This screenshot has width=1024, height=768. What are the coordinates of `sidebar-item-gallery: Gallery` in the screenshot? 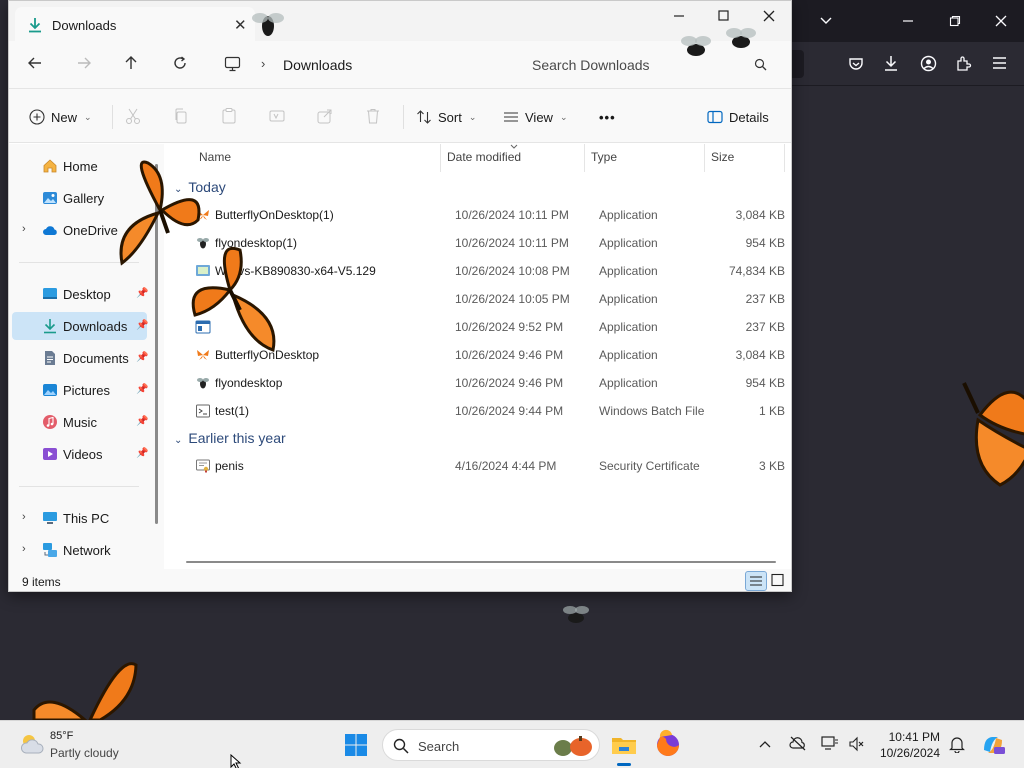 It's located at (79, 198).